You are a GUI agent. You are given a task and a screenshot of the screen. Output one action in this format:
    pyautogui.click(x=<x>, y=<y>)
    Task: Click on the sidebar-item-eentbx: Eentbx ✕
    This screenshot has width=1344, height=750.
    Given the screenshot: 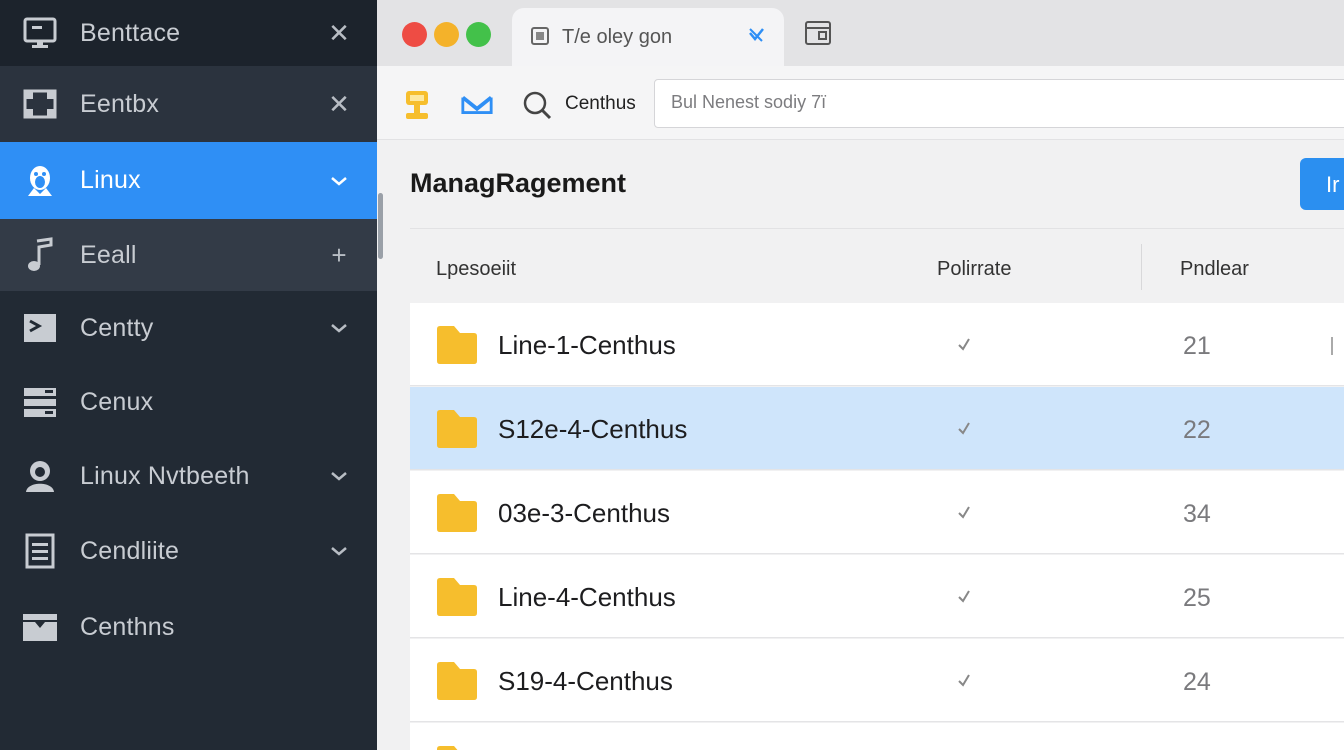 What is the action you would take?
    pyautogui.click(x=188, y=104)
    